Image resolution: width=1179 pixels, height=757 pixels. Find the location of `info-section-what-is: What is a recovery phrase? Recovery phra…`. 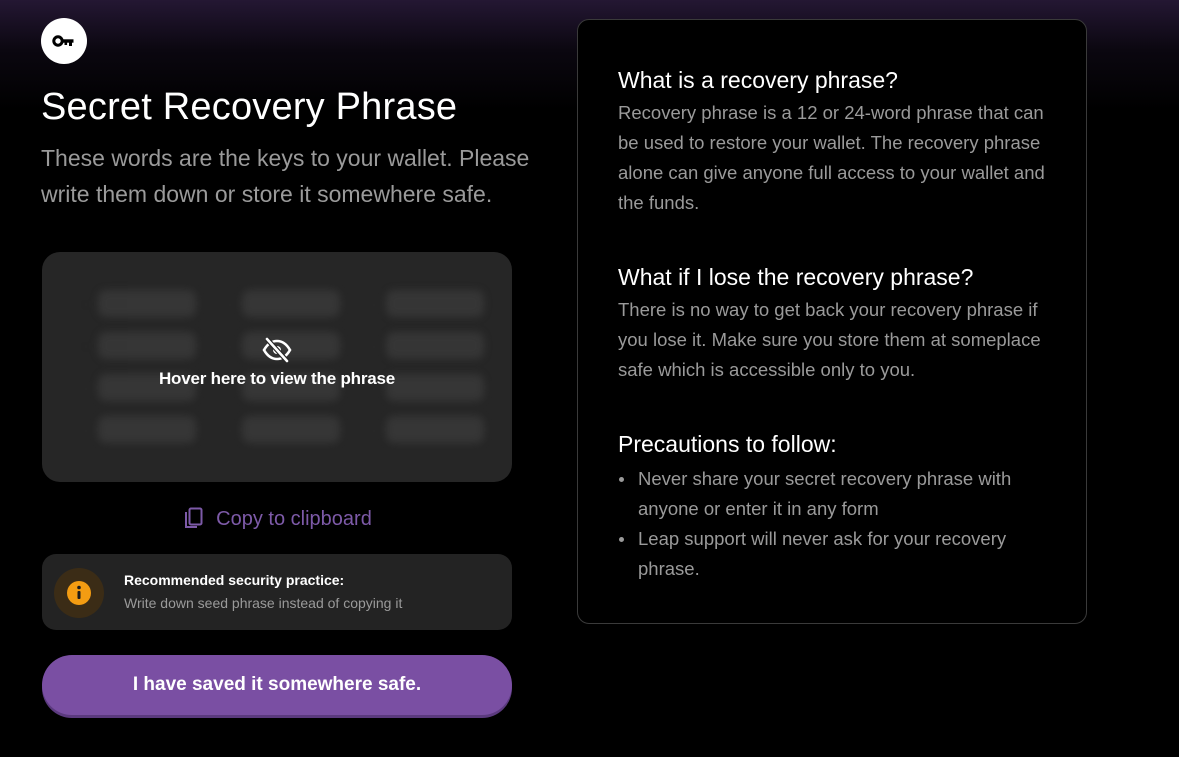

info-section-what-is: What is a recovery phrase? Recovery phra… is located at coordinates (838, 142).